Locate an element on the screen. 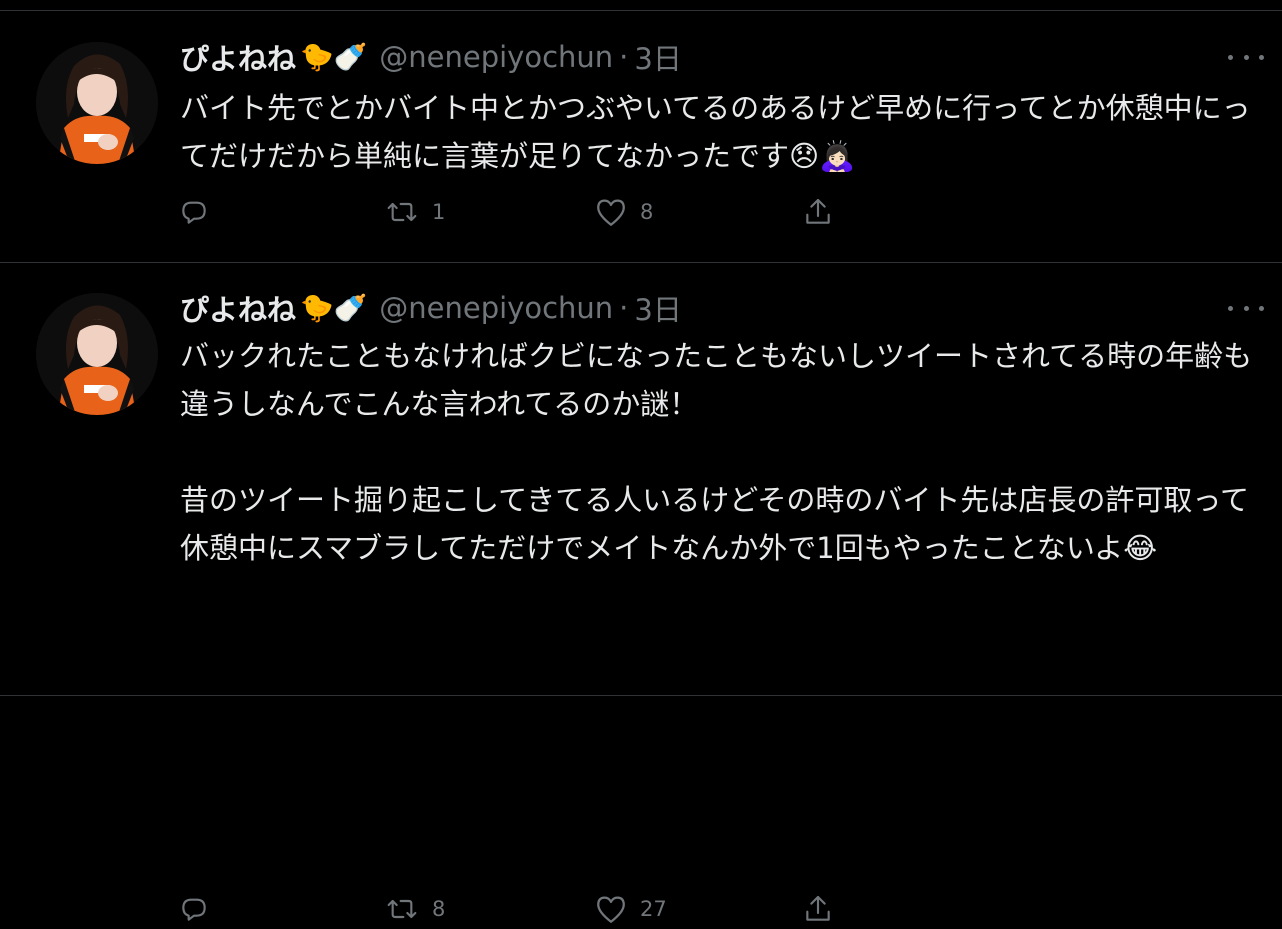 The height and width of the screenshot is (929, 1282). retweet-button: 1 is located at coordinates (414, 212).